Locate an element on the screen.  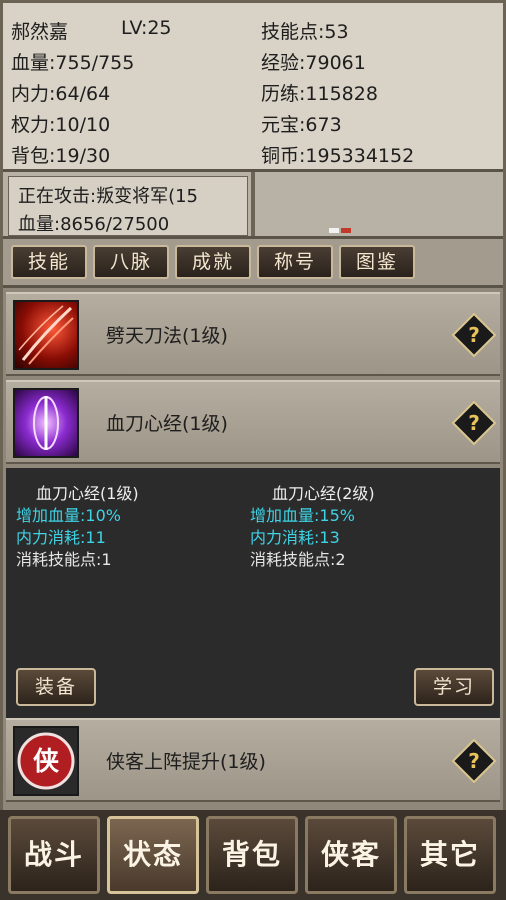
nav-other-button: 其它 is located at coordinates (450, 855).